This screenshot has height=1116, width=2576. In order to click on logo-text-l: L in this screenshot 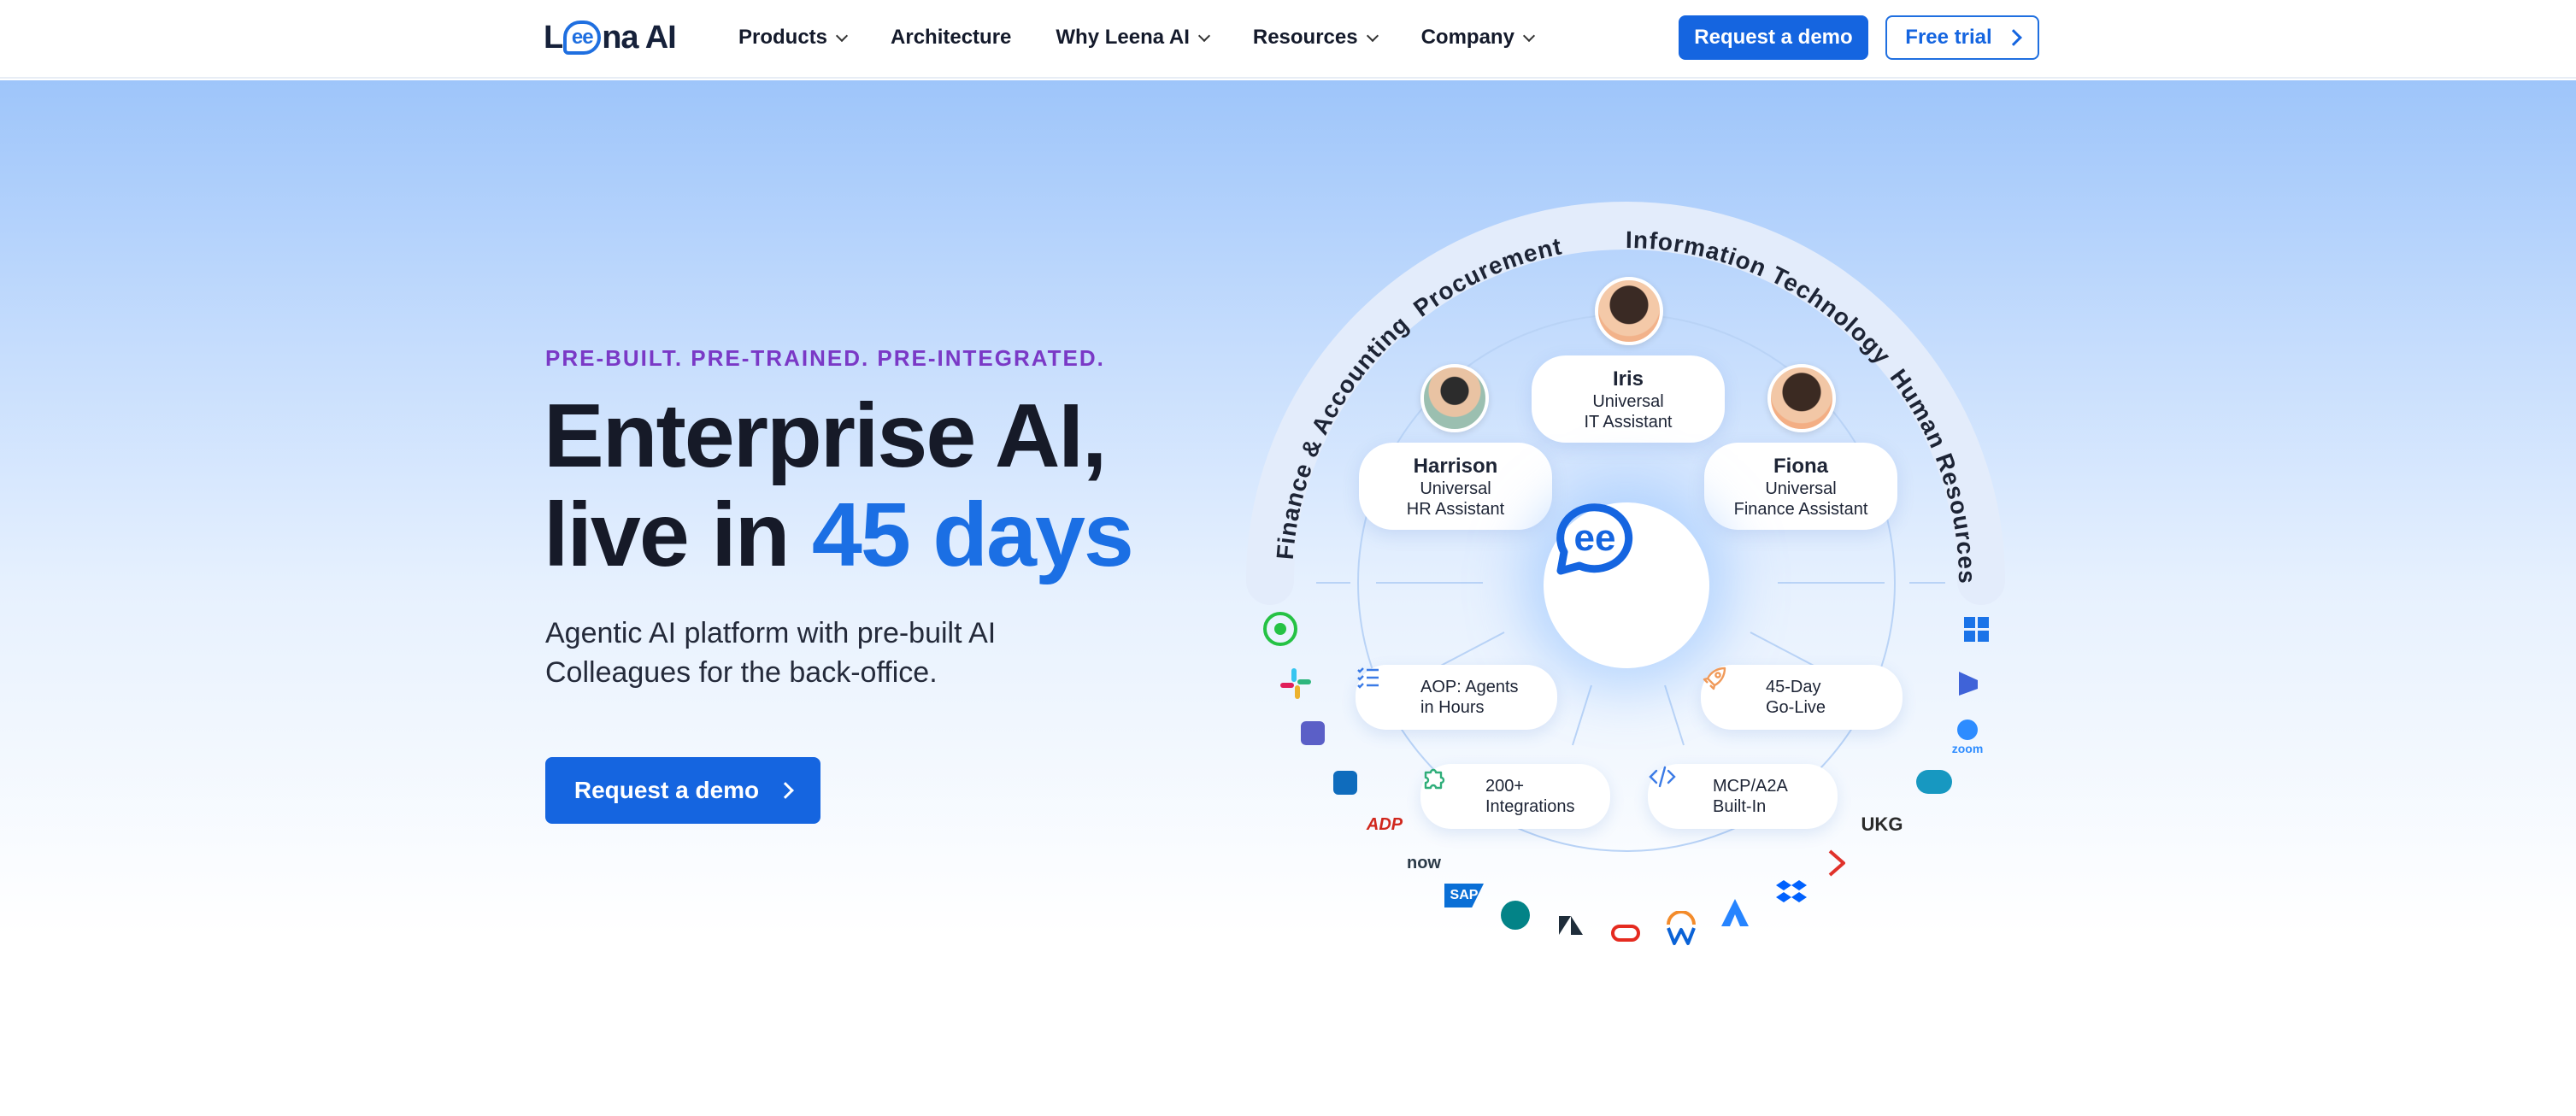, I will do `click(553, 37)`.